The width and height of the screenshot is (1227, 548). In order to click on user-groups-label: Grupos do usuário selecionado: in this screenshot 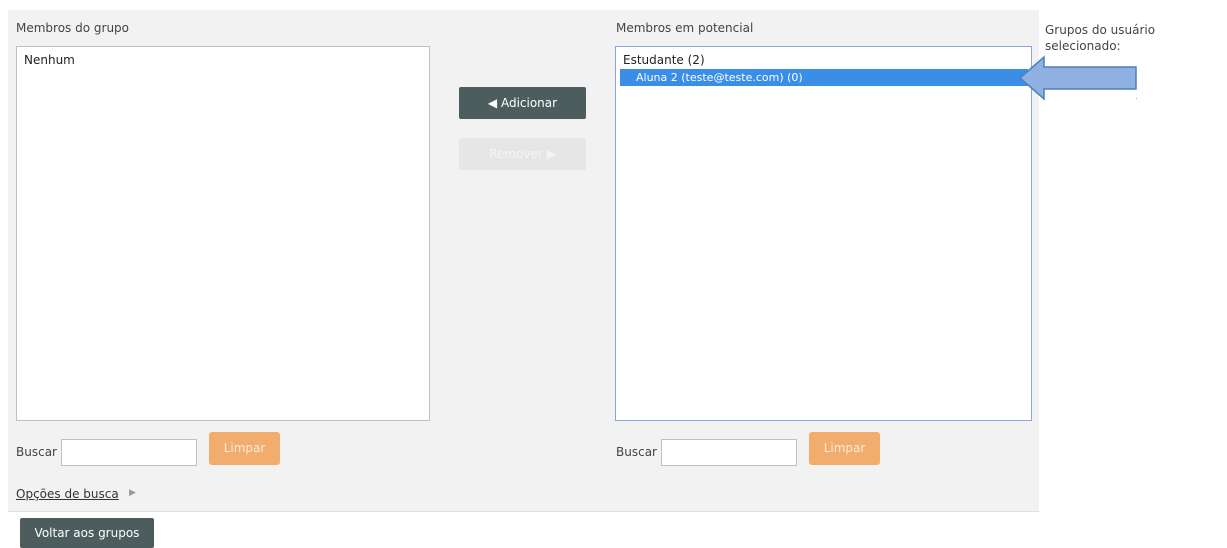, I will do `click(1100, 38)`.